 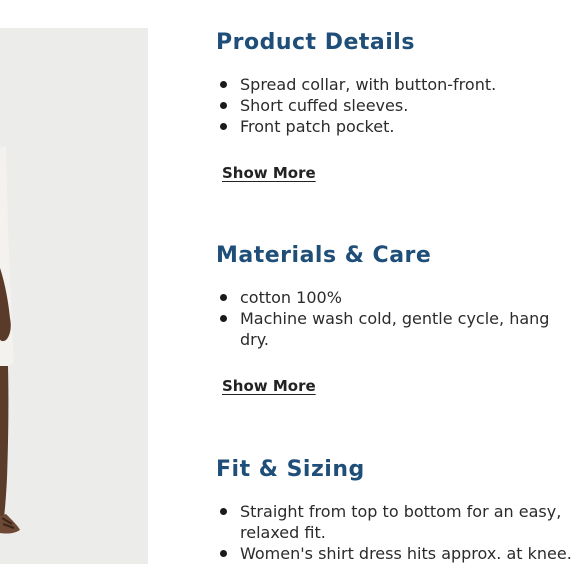 What do you see at coordinates (269, 386) in the screenshot?
I see `materials-care-show-more-link: Show More` at bounding box center [269, 386].